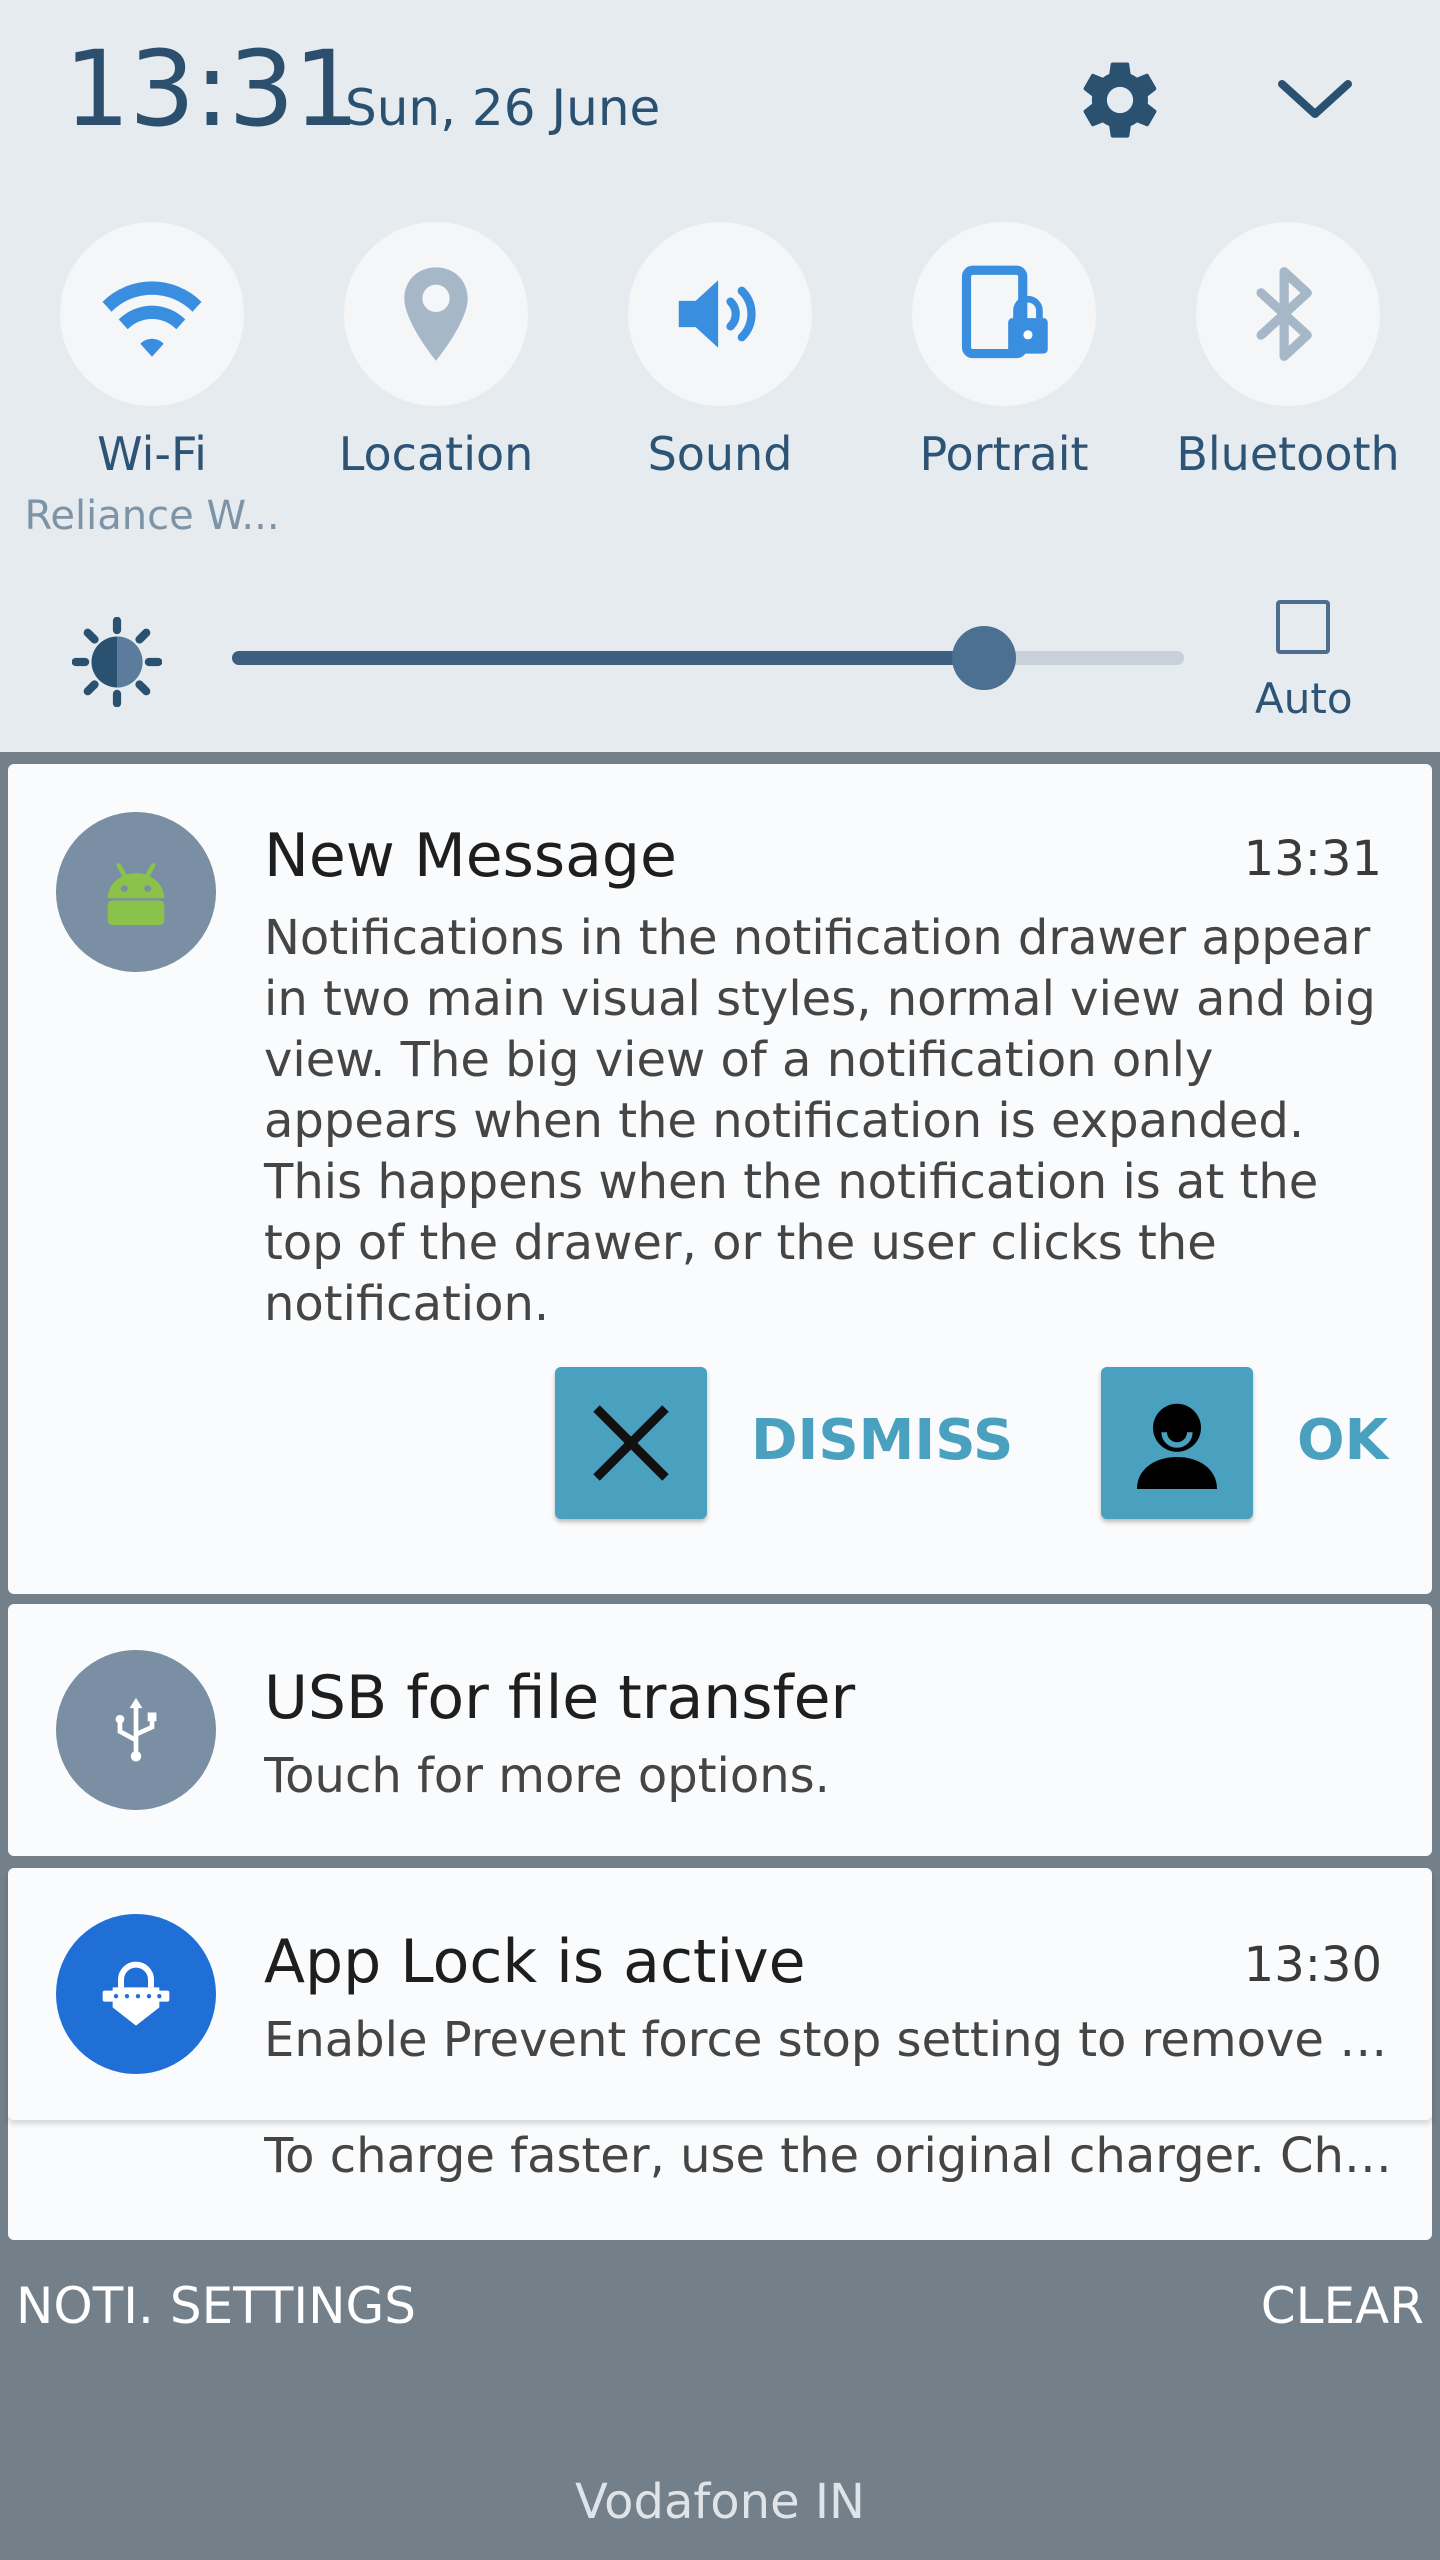  What do you see at coordinates (1315, 97) in the screenshot?
I see `chevron-down-icon` at bounding box center [1315, 97].